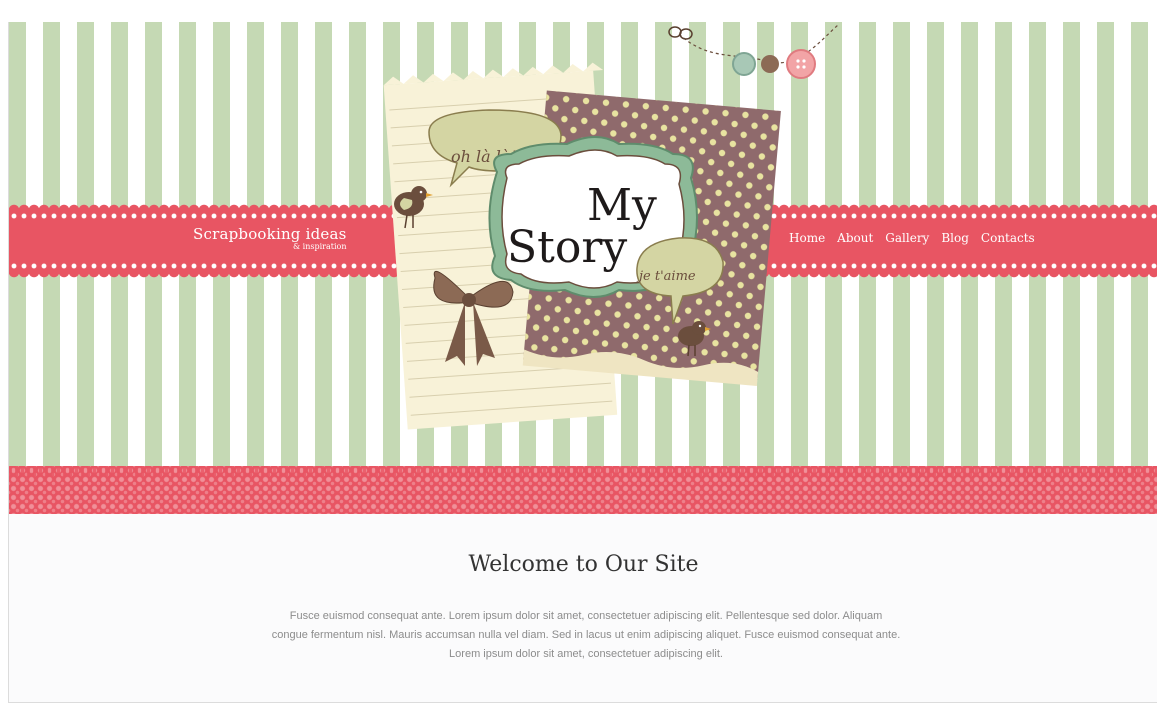 The height and width of the screenshot is (703, 1157). What do you see at coordinates (807, 238) in the screenshot?
I see `nav-item-home: Home` at bounding box center [807, 238].